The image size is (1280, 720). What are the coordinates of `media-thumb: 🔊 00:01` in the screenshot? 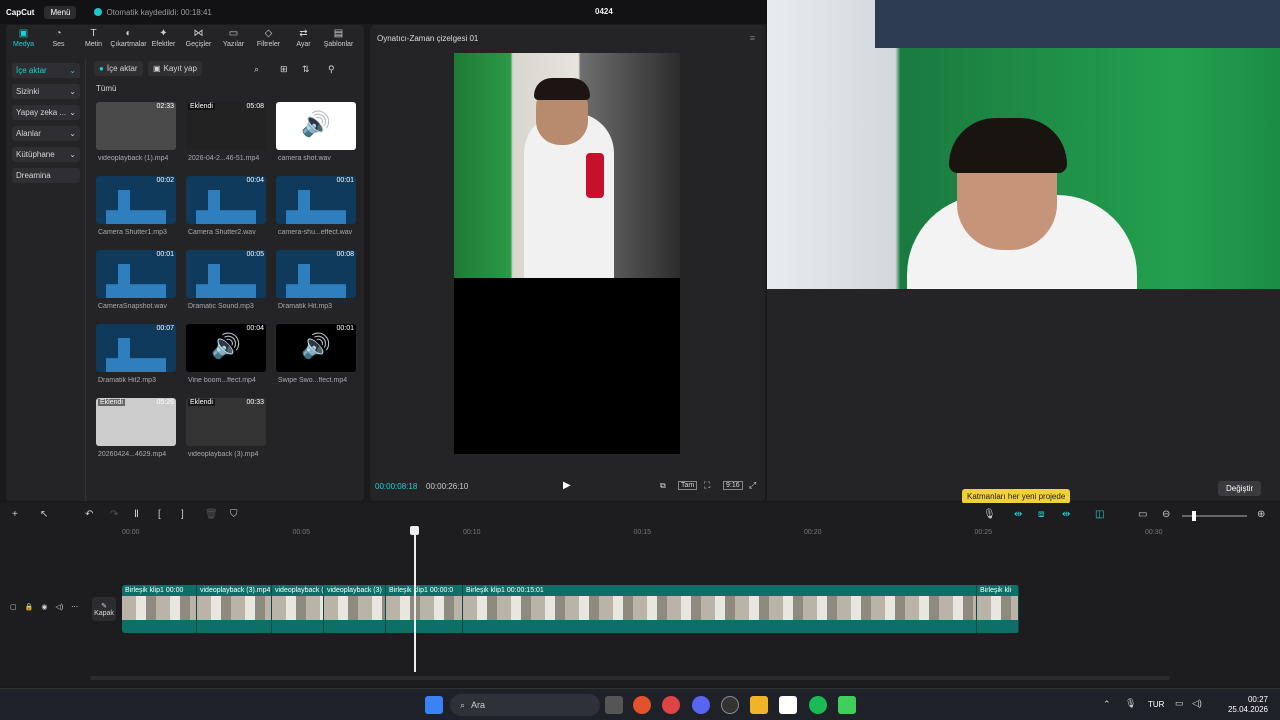 It's located at (316, 348).